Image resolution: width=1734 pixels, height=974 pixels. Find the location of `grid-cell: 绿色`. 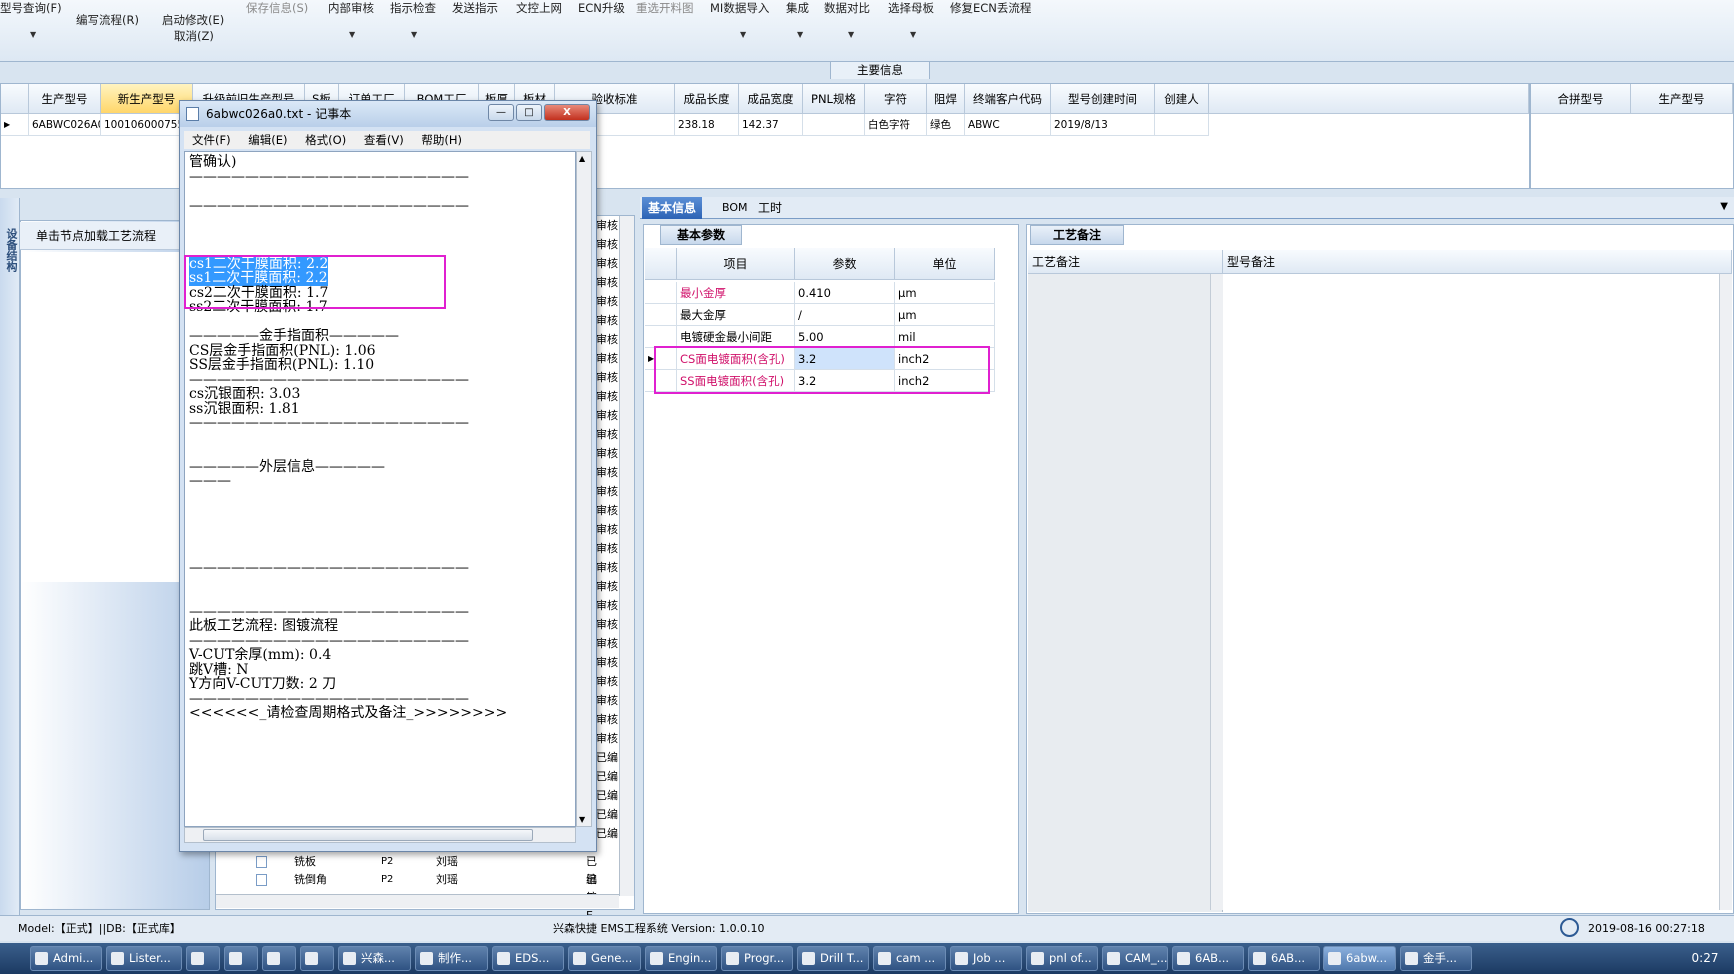

grid-cell: 绿色 is located at coordinates (946, 125).